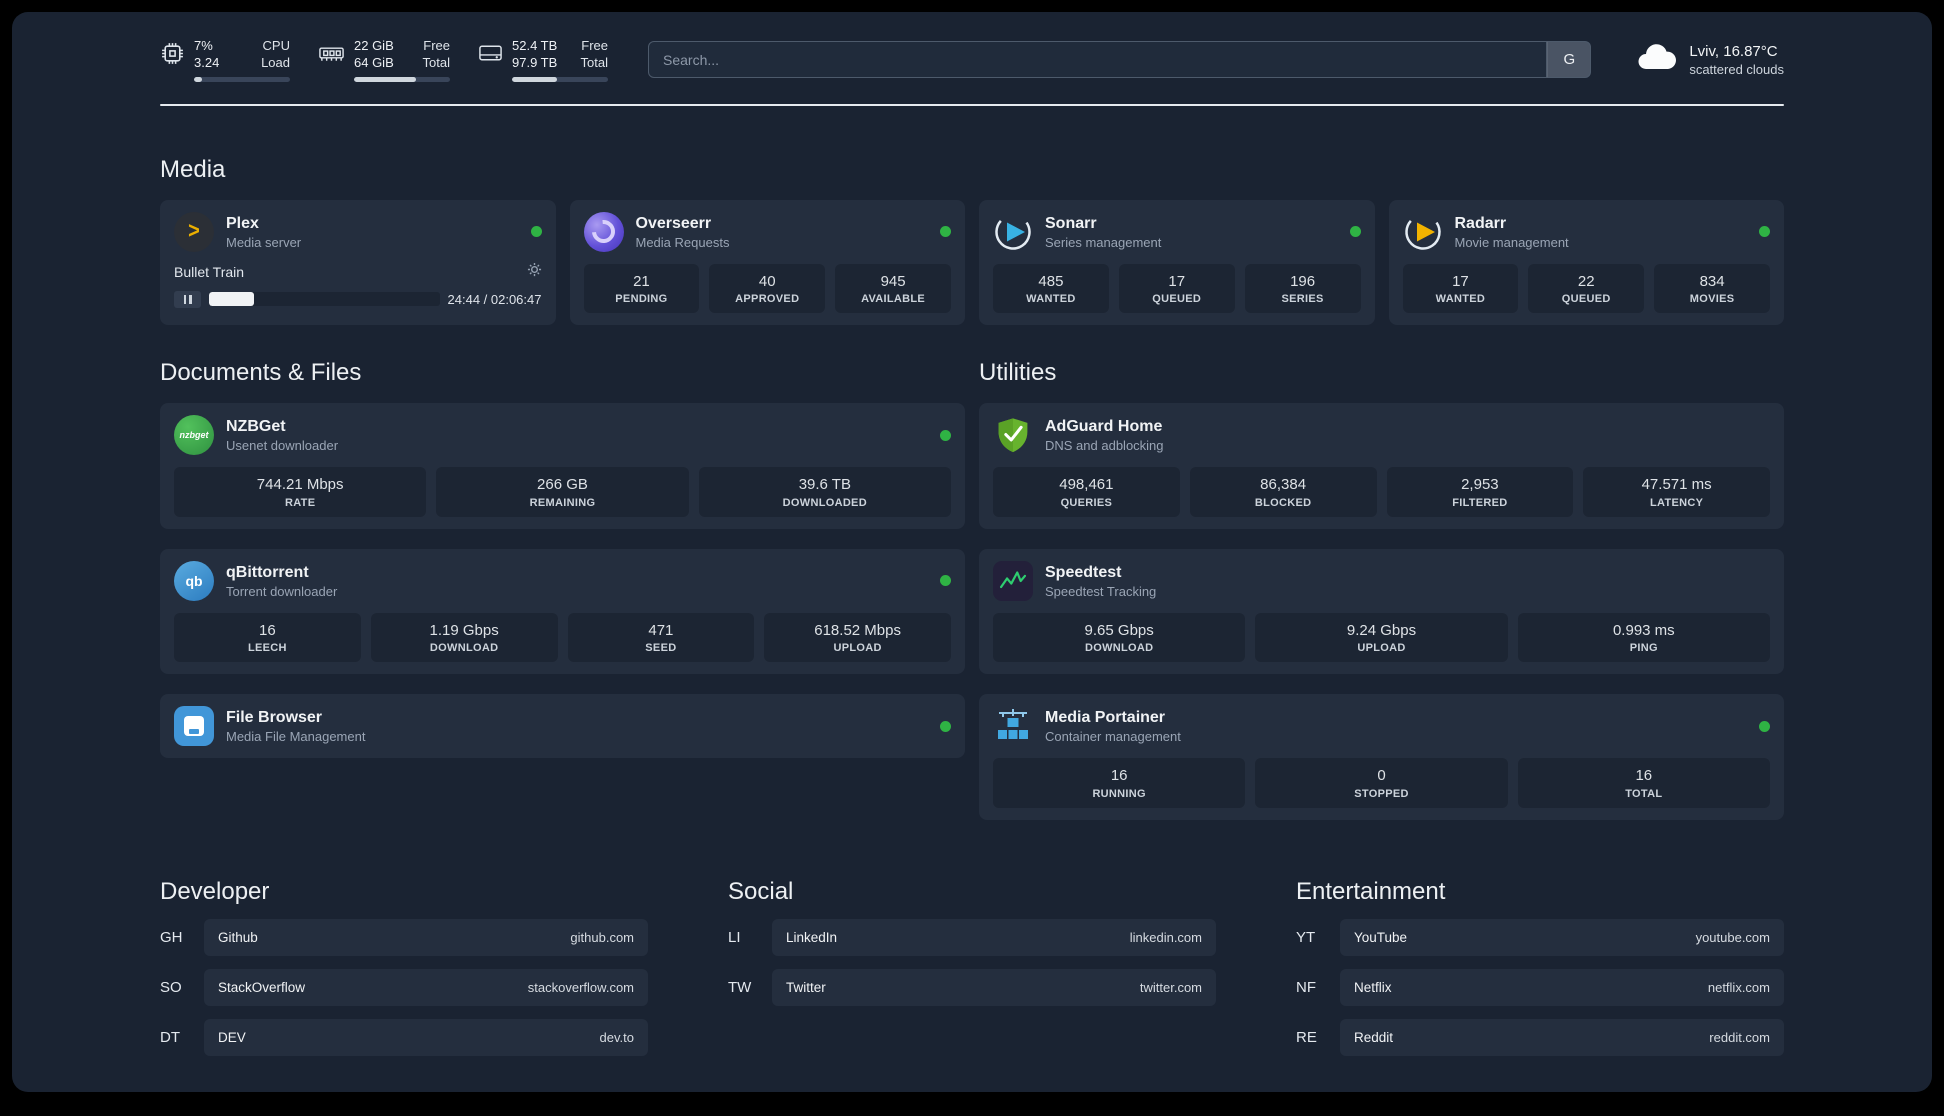 The image size is (1944, 1116). What do you see at coordinates (893, 281) in the screenshot?
I see `stat-value: 945` at bounding box center [893, 281].